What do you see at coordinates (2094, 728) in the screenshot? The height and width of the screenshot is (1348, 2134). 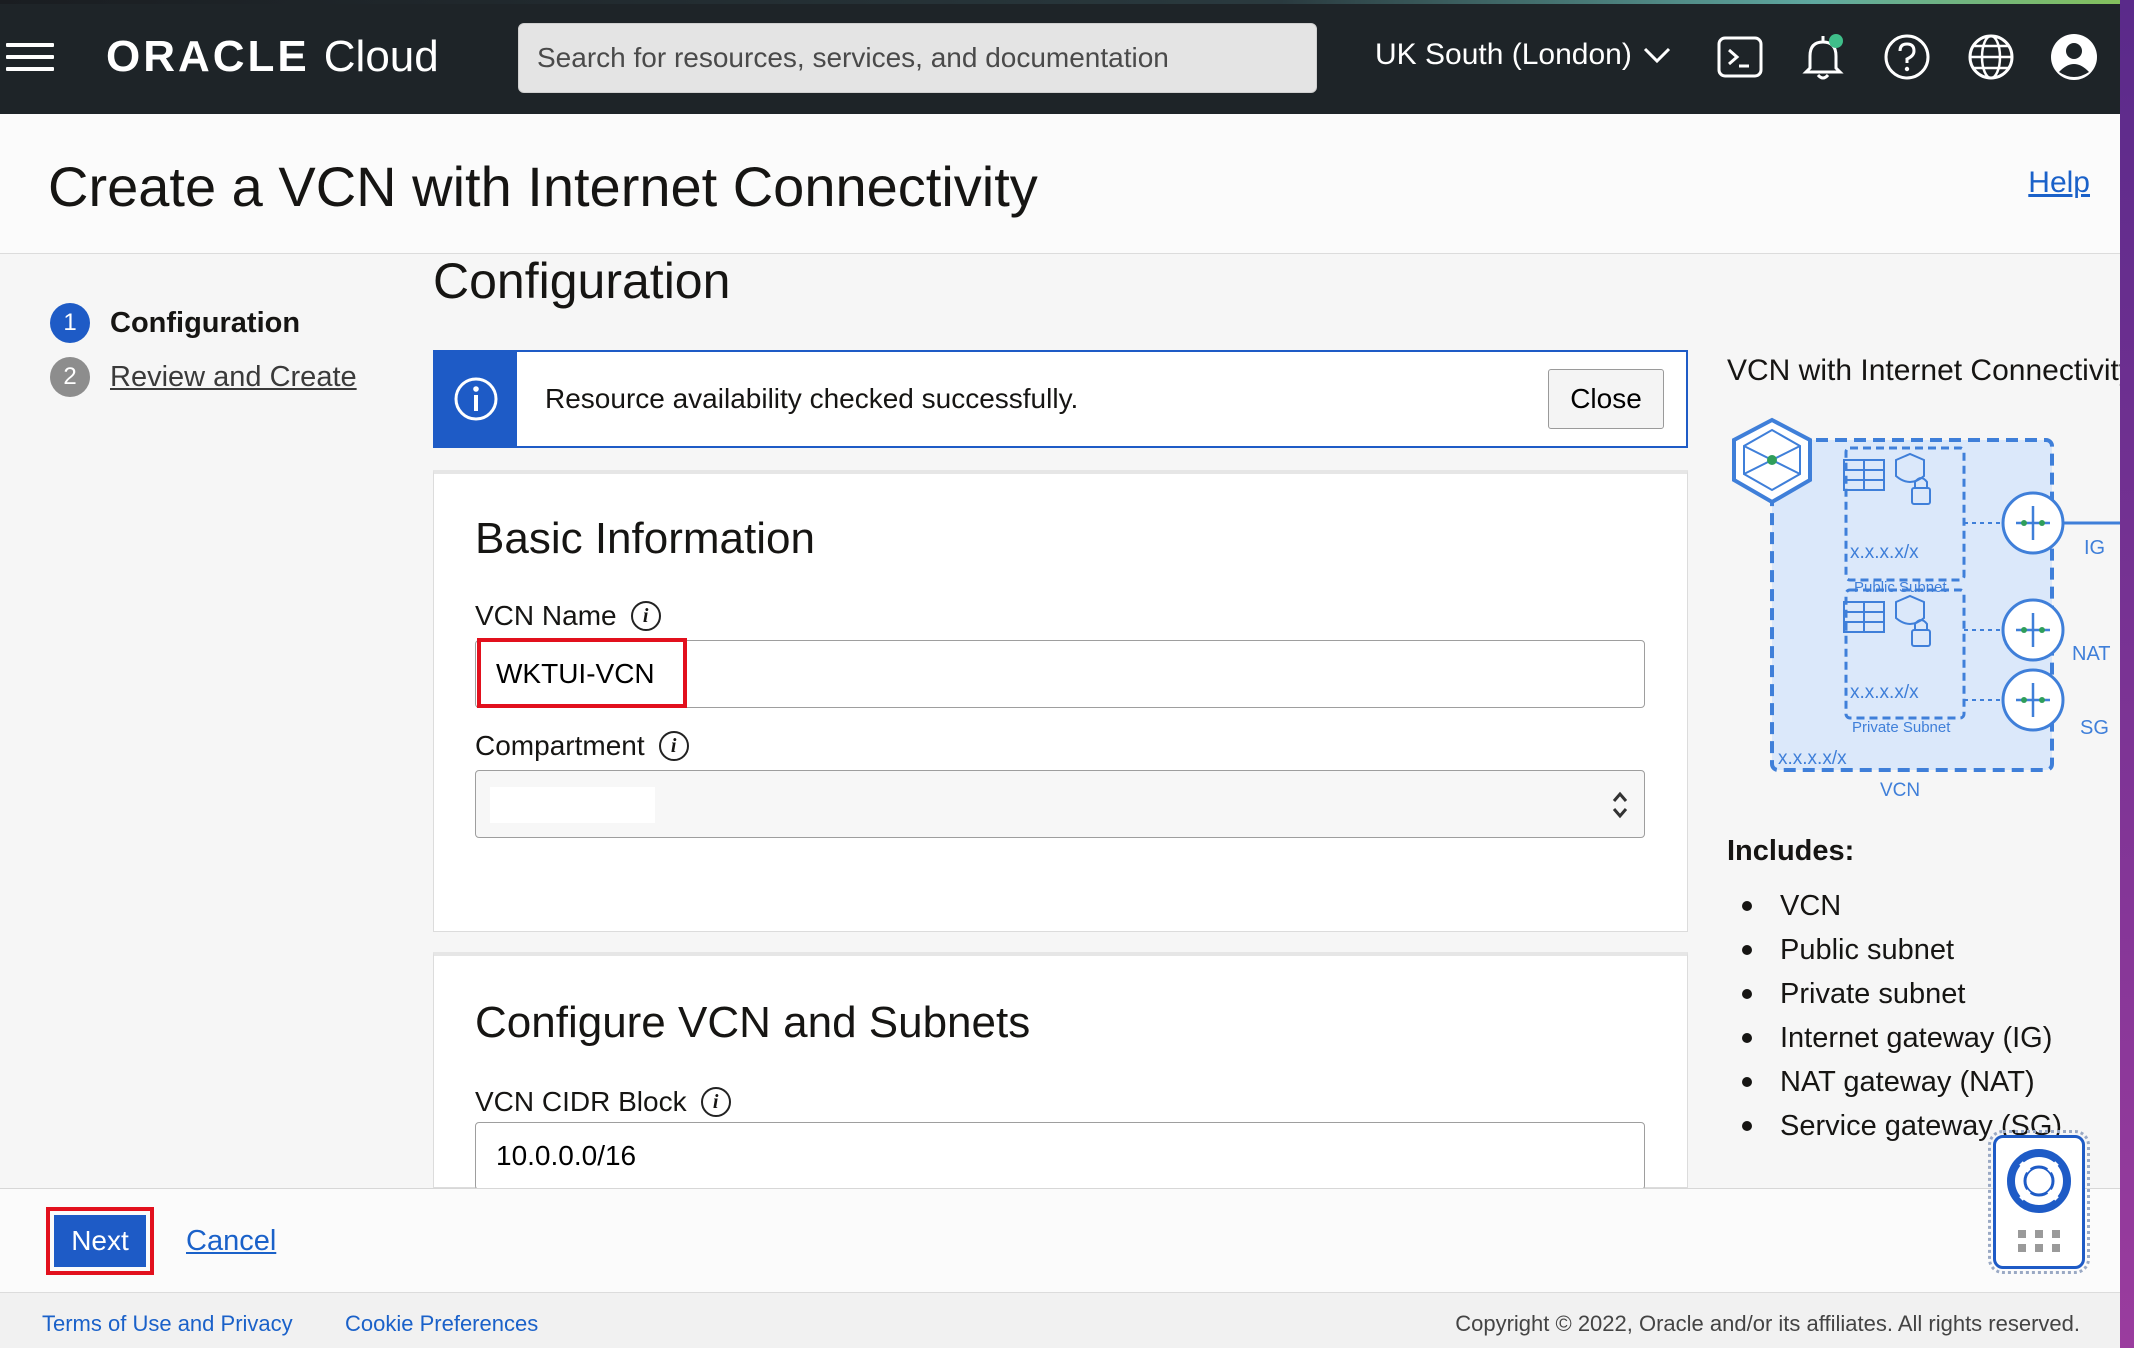 I see `sg-label: SG` at bounding box center [2094, 728].